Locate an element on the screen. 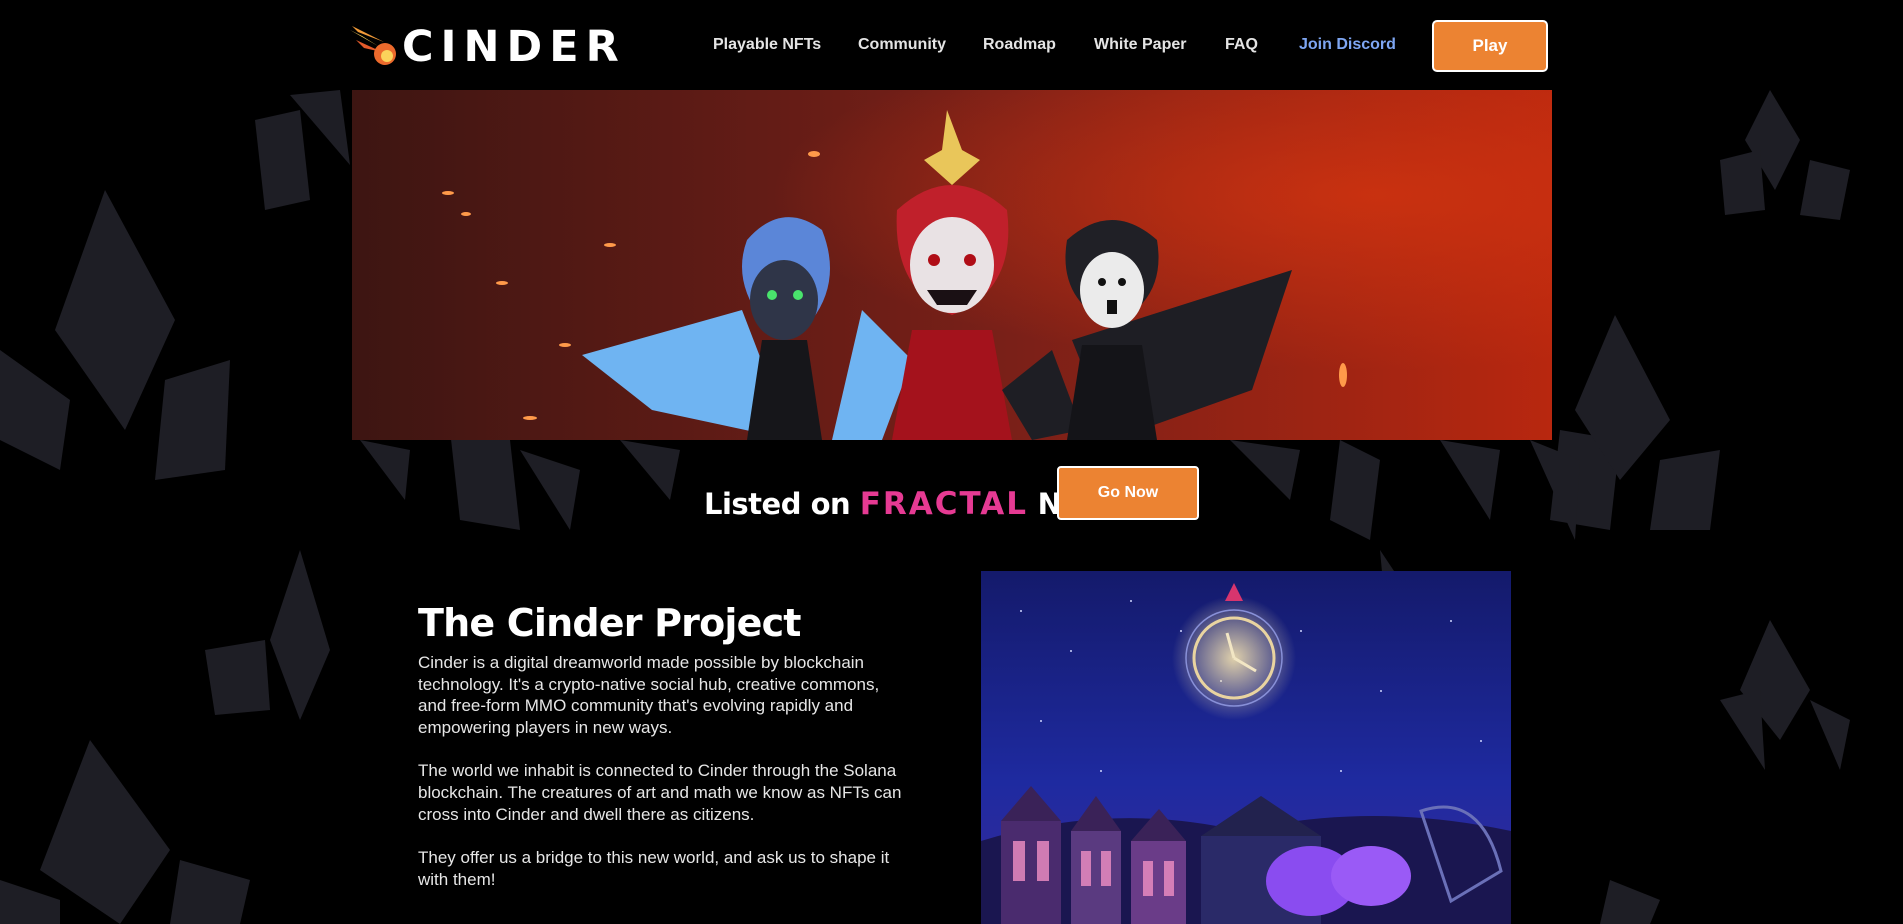 The height and width of the screenshot is (924, 1903). listing-banner: Listed on FRACTAL NOW! is located at coordinates (951, 504).